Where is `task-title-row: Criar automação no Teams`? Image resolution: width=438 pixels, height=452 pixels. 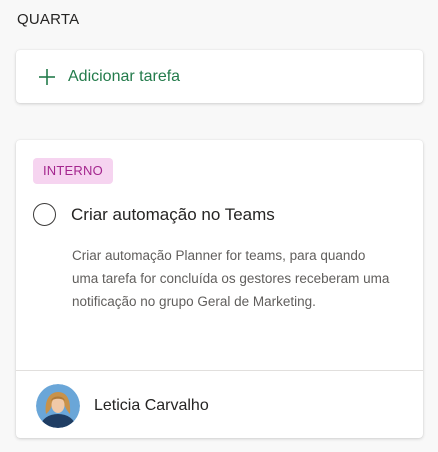
task-title-row: Criar automação no Teams is located at coordinates (154, 214).